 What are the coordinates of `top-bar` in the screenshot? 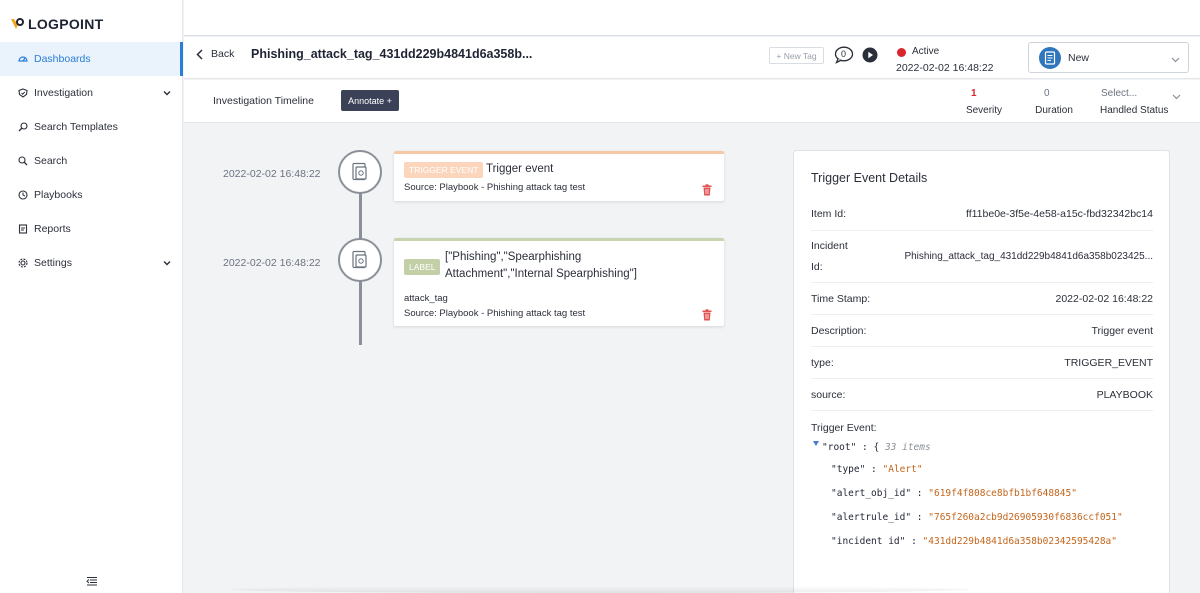 It's located at (692, 18).